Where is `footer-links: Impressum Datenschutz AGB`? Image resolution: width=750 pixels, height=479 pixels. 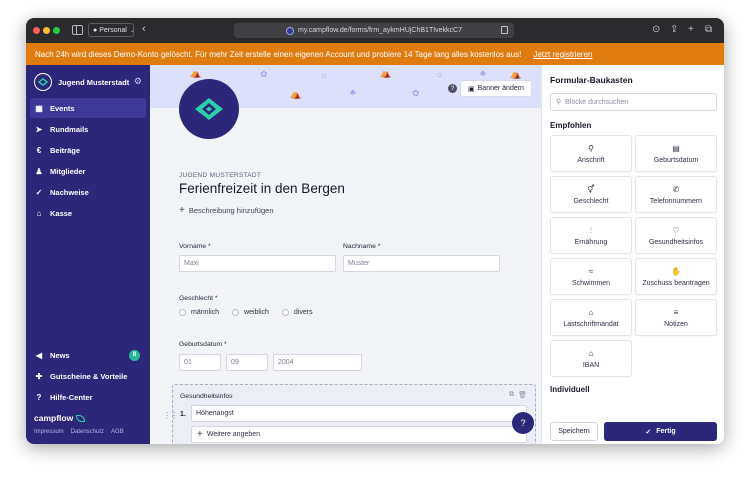 footer-links: Impressum Datenschutz AGB is located at coordinates (79, 432).